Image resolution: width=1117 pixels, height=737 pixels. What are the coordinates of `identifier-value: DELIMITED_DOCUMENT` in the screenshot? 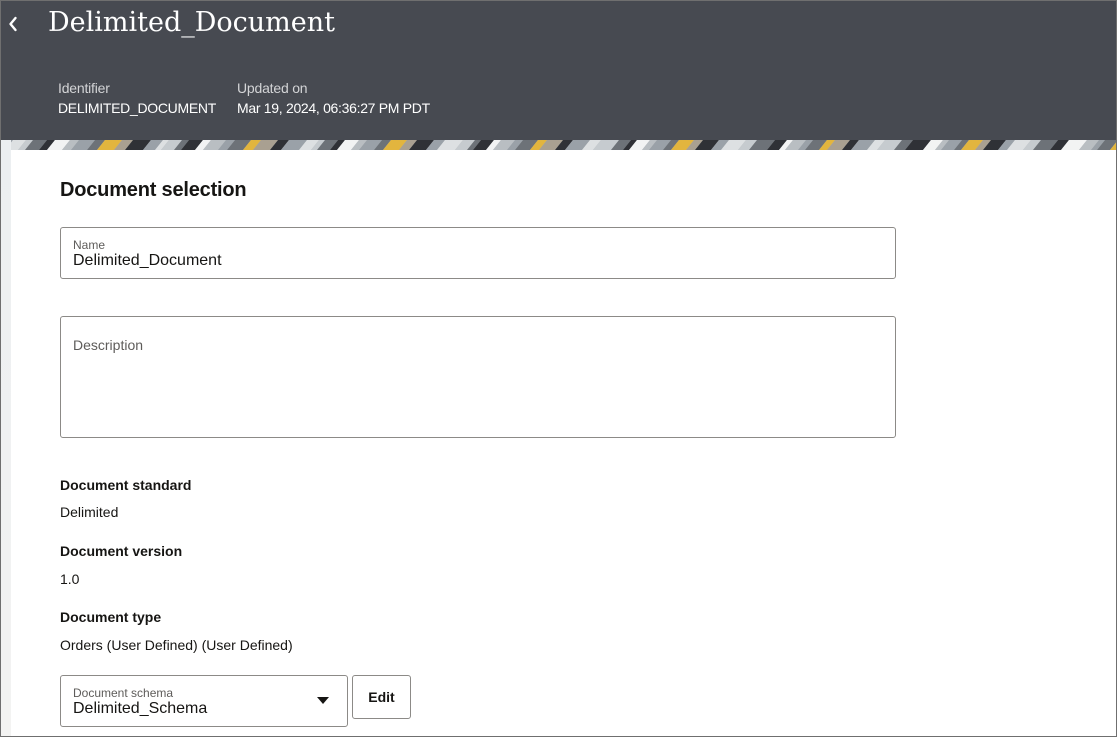 It's located at (137, 108).